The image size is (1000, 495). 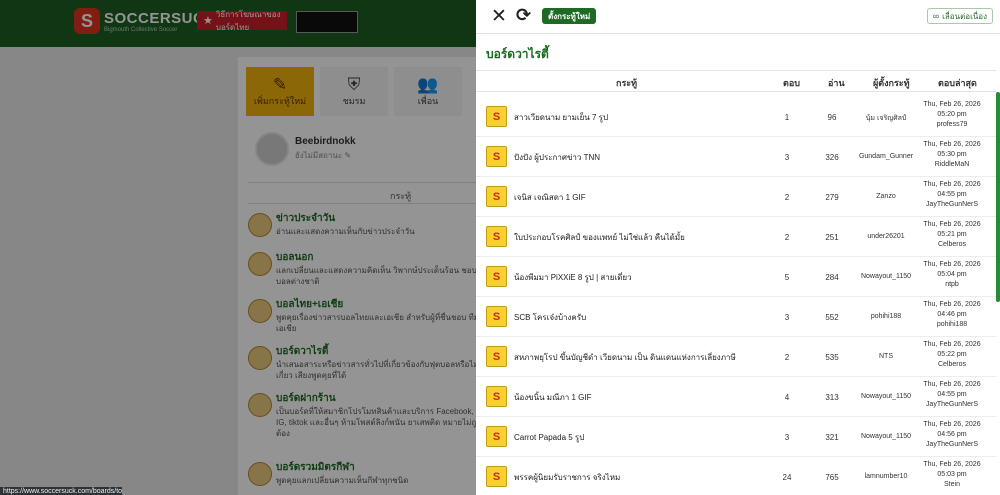 What do you see at coordinates (952, 275) in the screenshot?
I see `last-reply: Thu, Feb 26, 2026 05:04 pm ntpb` at bounding box center [952, 275].